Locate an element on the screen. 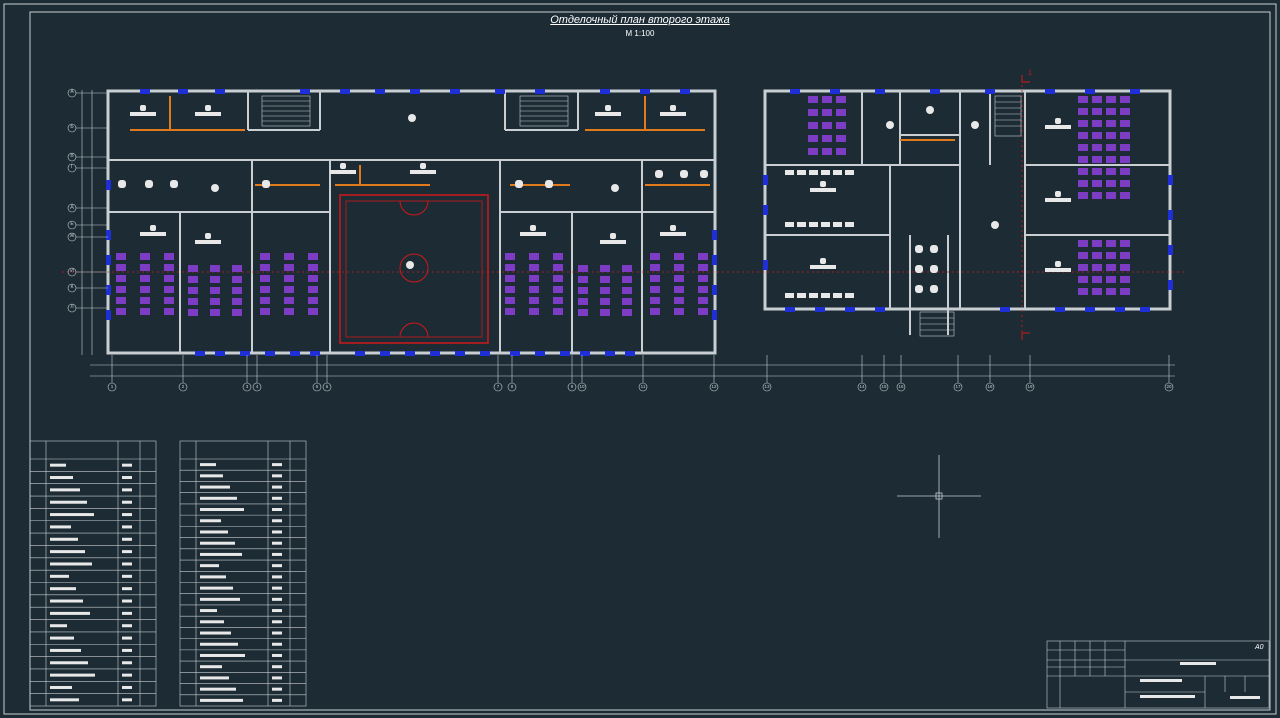 The height and width of the screenshot is (718, 1280). axis-label-И: И is located at coordinates (72, 271).